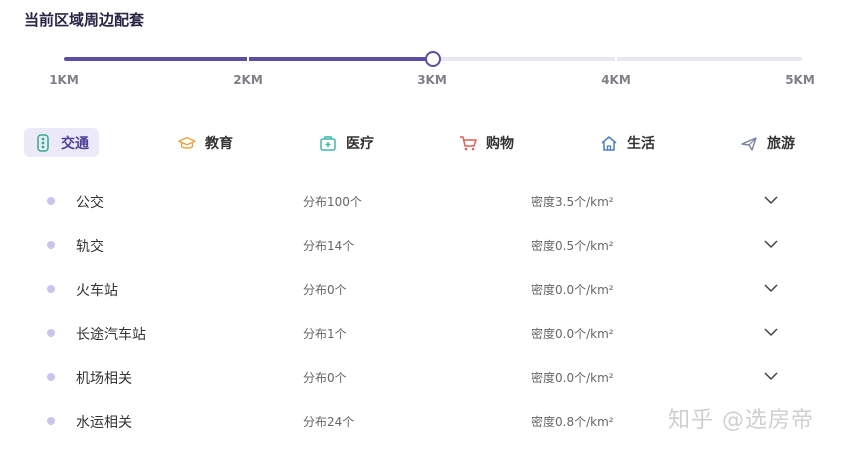 The image size is (847, 453). What do you see at coordinates (329, 422) in the screenshot?
I see `item-count: 分布24个` at bounding box center [329, 422].